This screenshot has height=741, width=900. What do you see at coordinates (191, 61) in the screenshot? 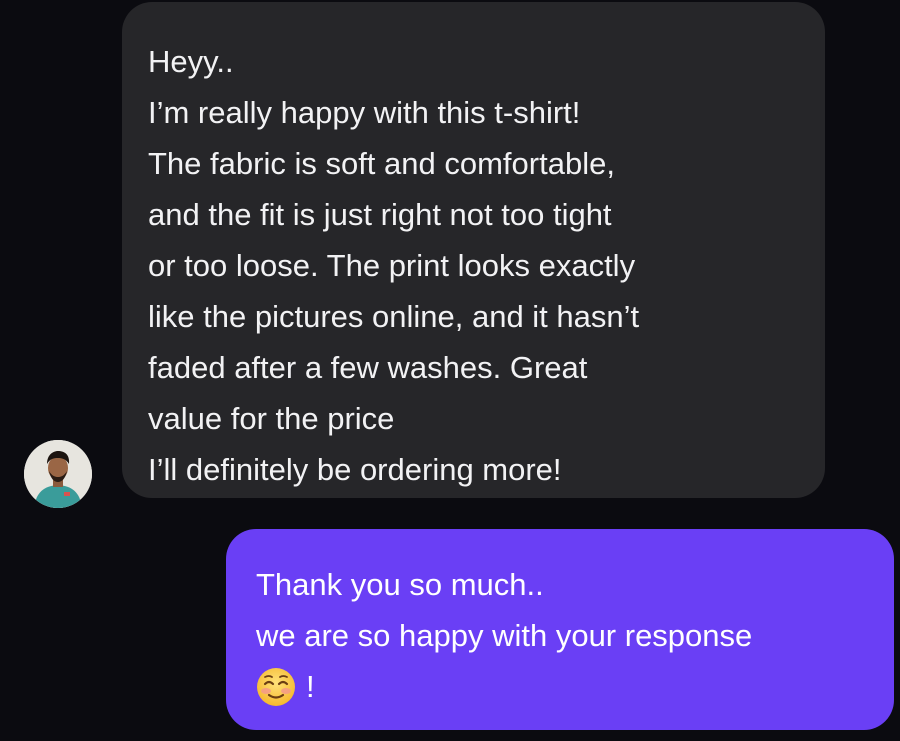
I see `message-line: Heyy..` at bounding box center [191, 61].